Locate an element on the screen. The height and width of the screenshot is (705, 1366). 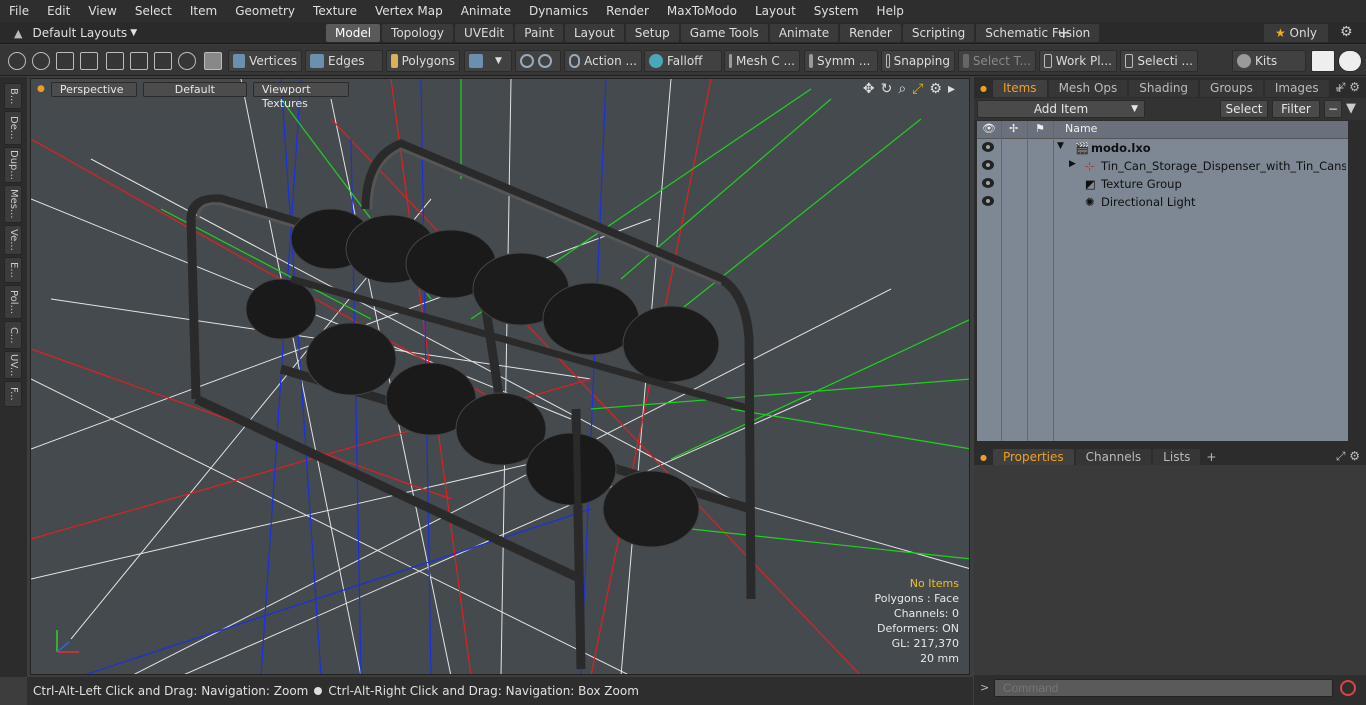
material-dropdown: ▼ is located at coordinates (488, 61).